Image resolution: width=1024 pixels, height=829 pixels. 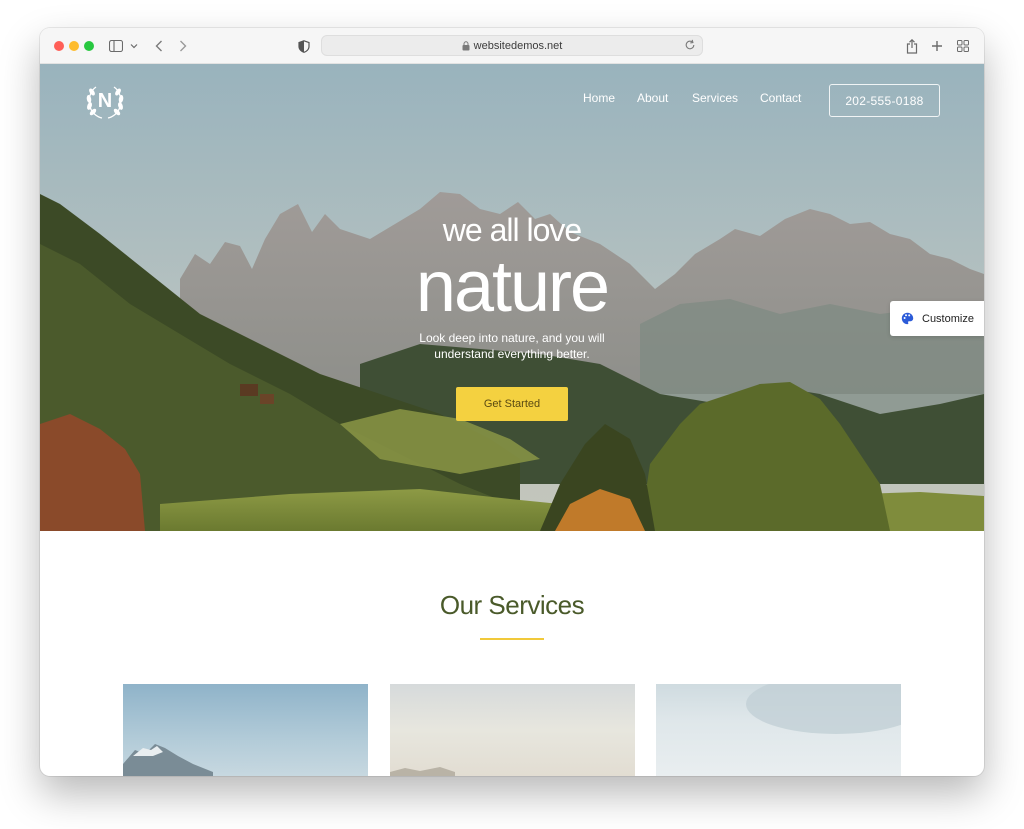 What do you see at coordinates (116, 46) in the screenshot?
I see `sidebar-icon` at bounding box center [116, 46].